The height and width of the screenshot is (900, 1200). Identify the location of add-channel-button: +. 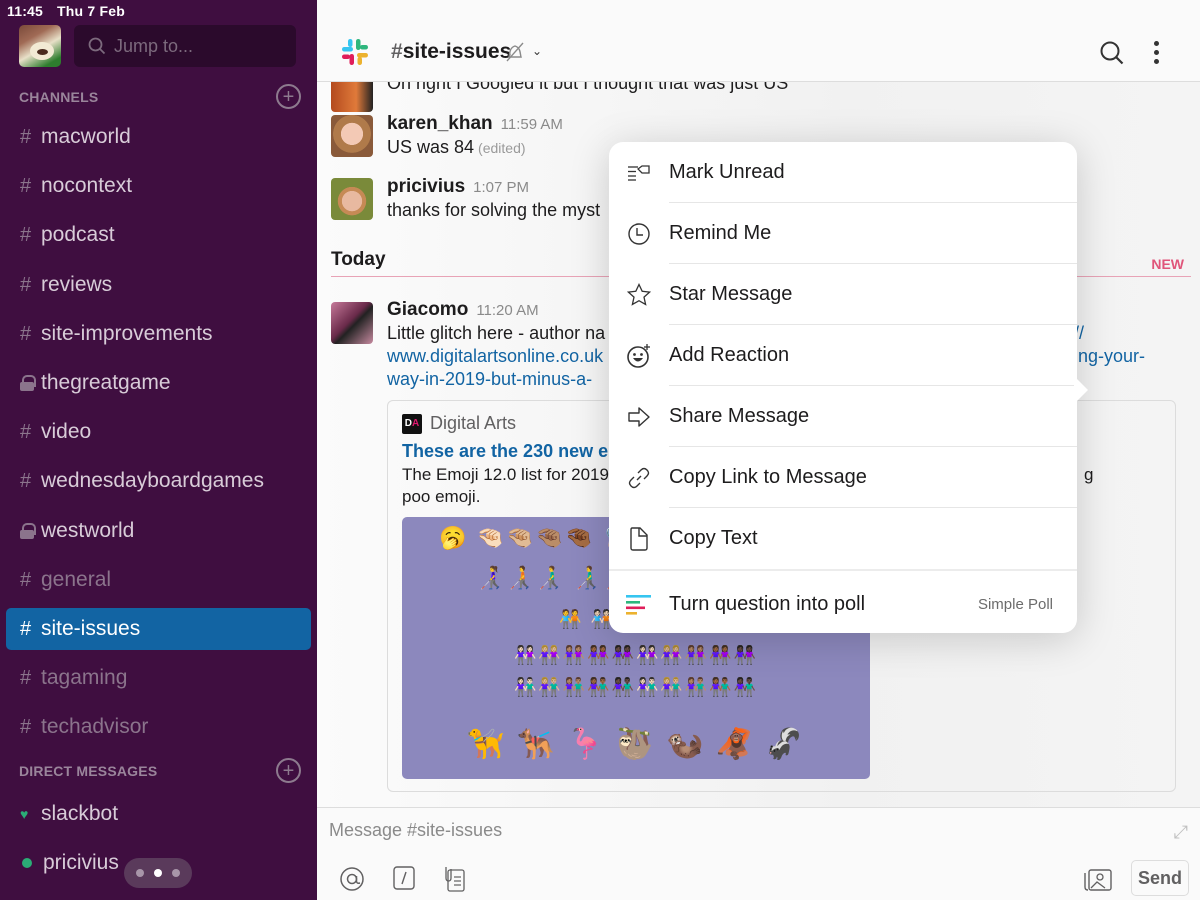
(288, 96).